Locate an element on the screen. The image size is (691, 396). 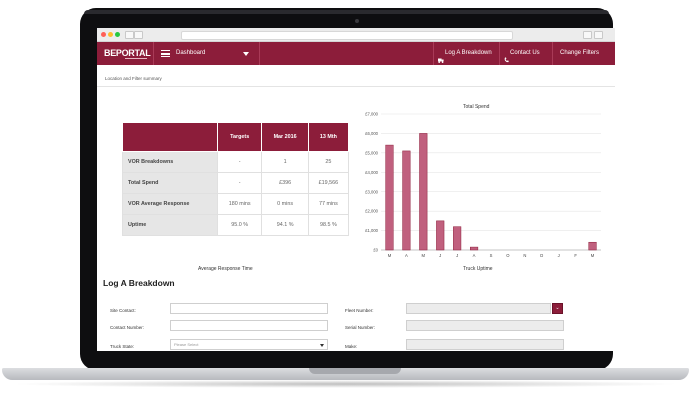
address-bar is located at coordinates (347, 35).